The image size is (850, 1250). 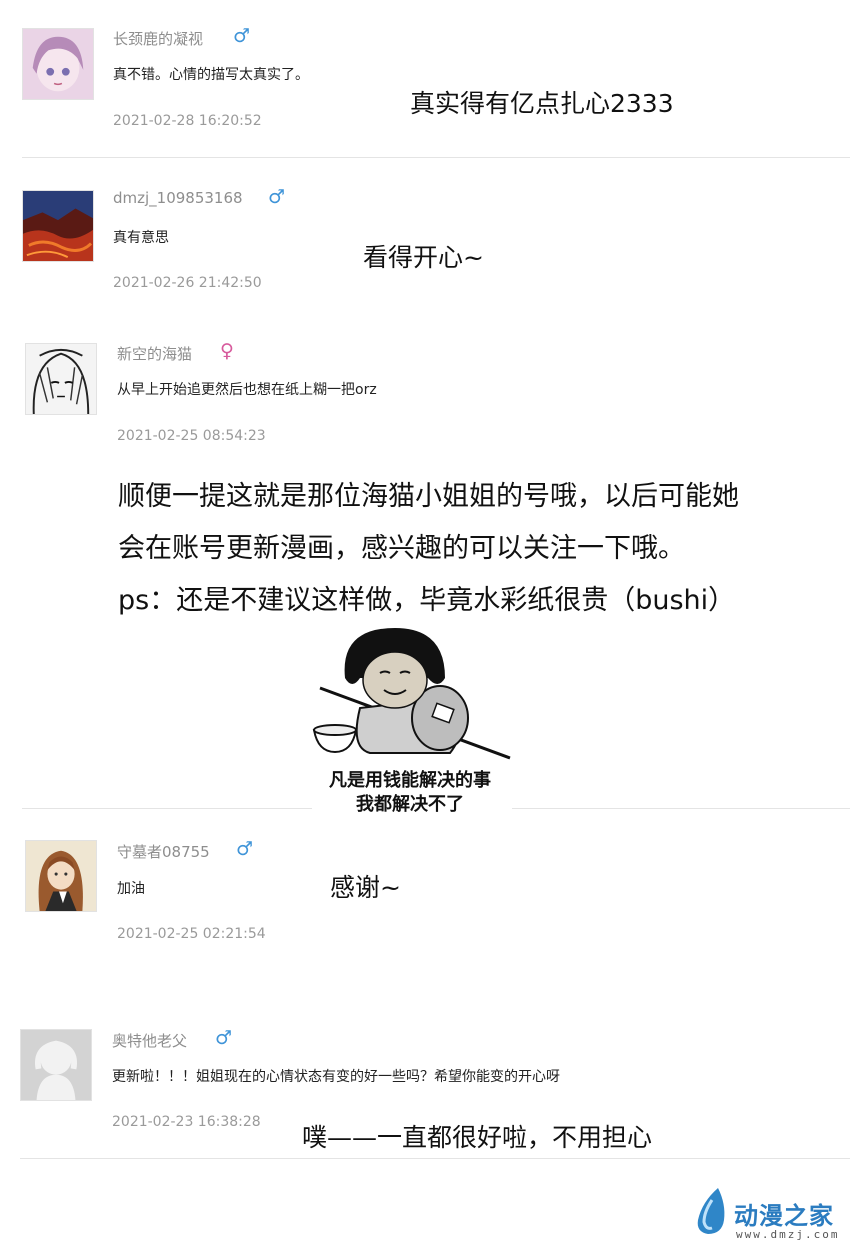 What do you see at coordinates (158, 38) in the screenshot?
I see `comment-username: 长颈鹿的凝视` at bounding box center [158, 38].